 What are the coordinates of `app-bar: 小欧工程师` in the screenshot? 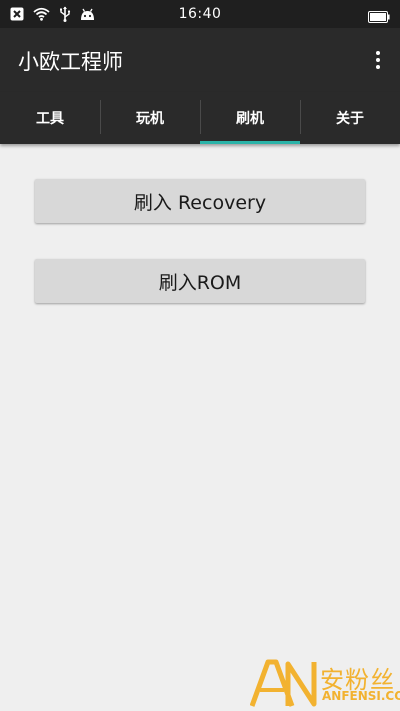 It's located at (200, 60).